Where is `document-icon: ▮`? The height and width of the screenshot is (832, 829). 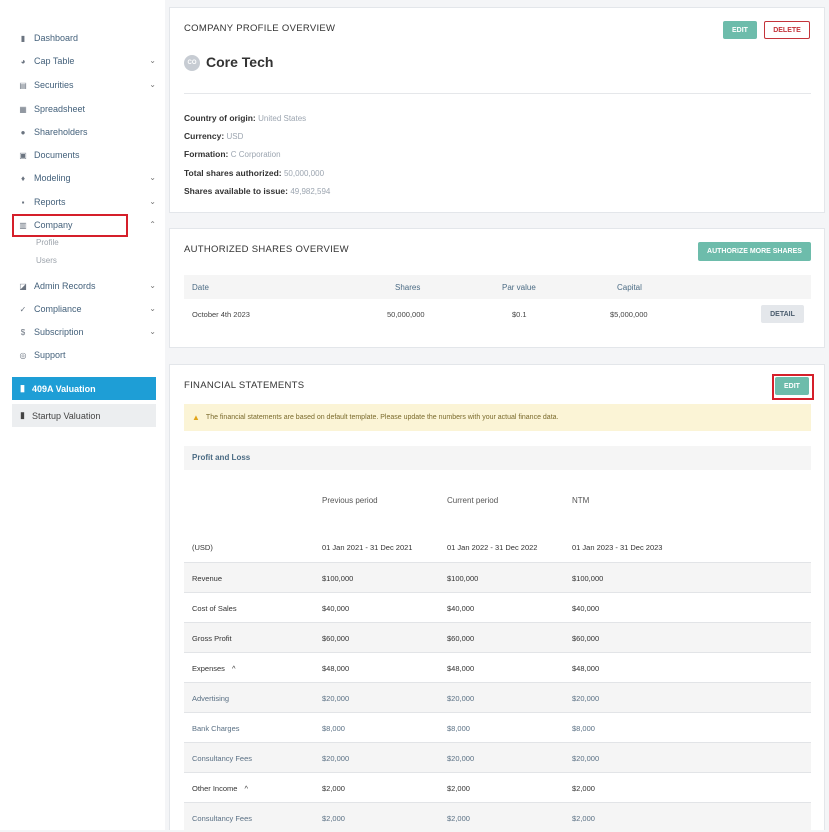 document-icon: ▮ is located at coordinates (22, 415).